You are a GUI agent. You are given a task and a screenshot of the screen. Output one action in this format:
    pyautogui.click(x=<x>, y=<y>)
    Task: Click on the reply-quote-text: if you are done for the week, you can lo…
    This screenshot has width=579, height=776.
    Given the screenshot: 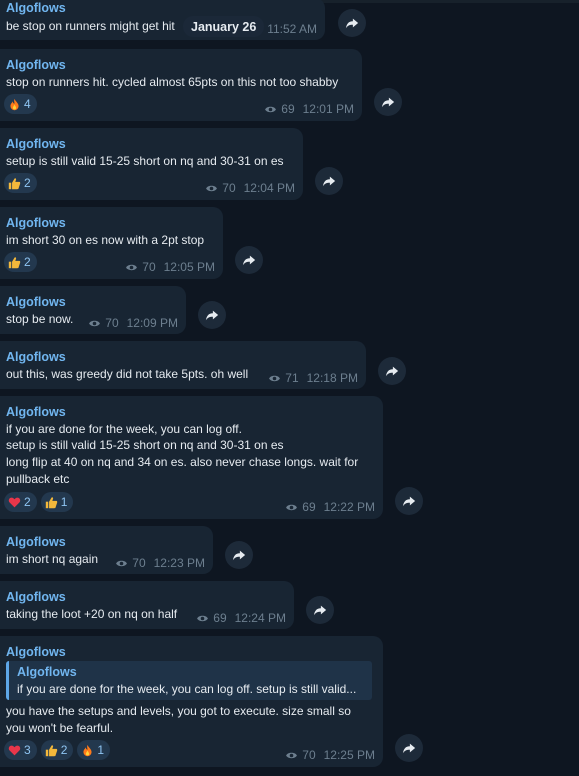 What is the action you would take?
    pyautogui.click(x=187, y=689)
    